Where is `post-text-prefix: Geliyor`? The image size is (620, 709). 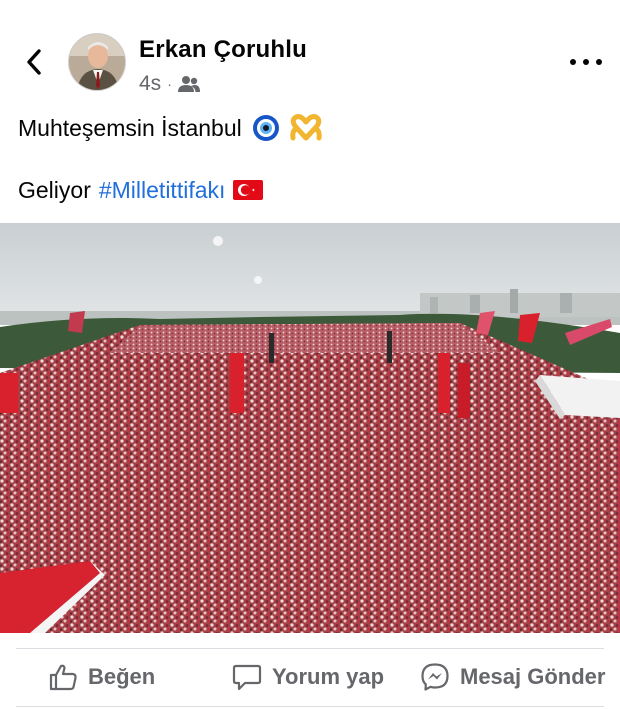
post-text-prefix: Geliyor is located at coordinates (54, 190).